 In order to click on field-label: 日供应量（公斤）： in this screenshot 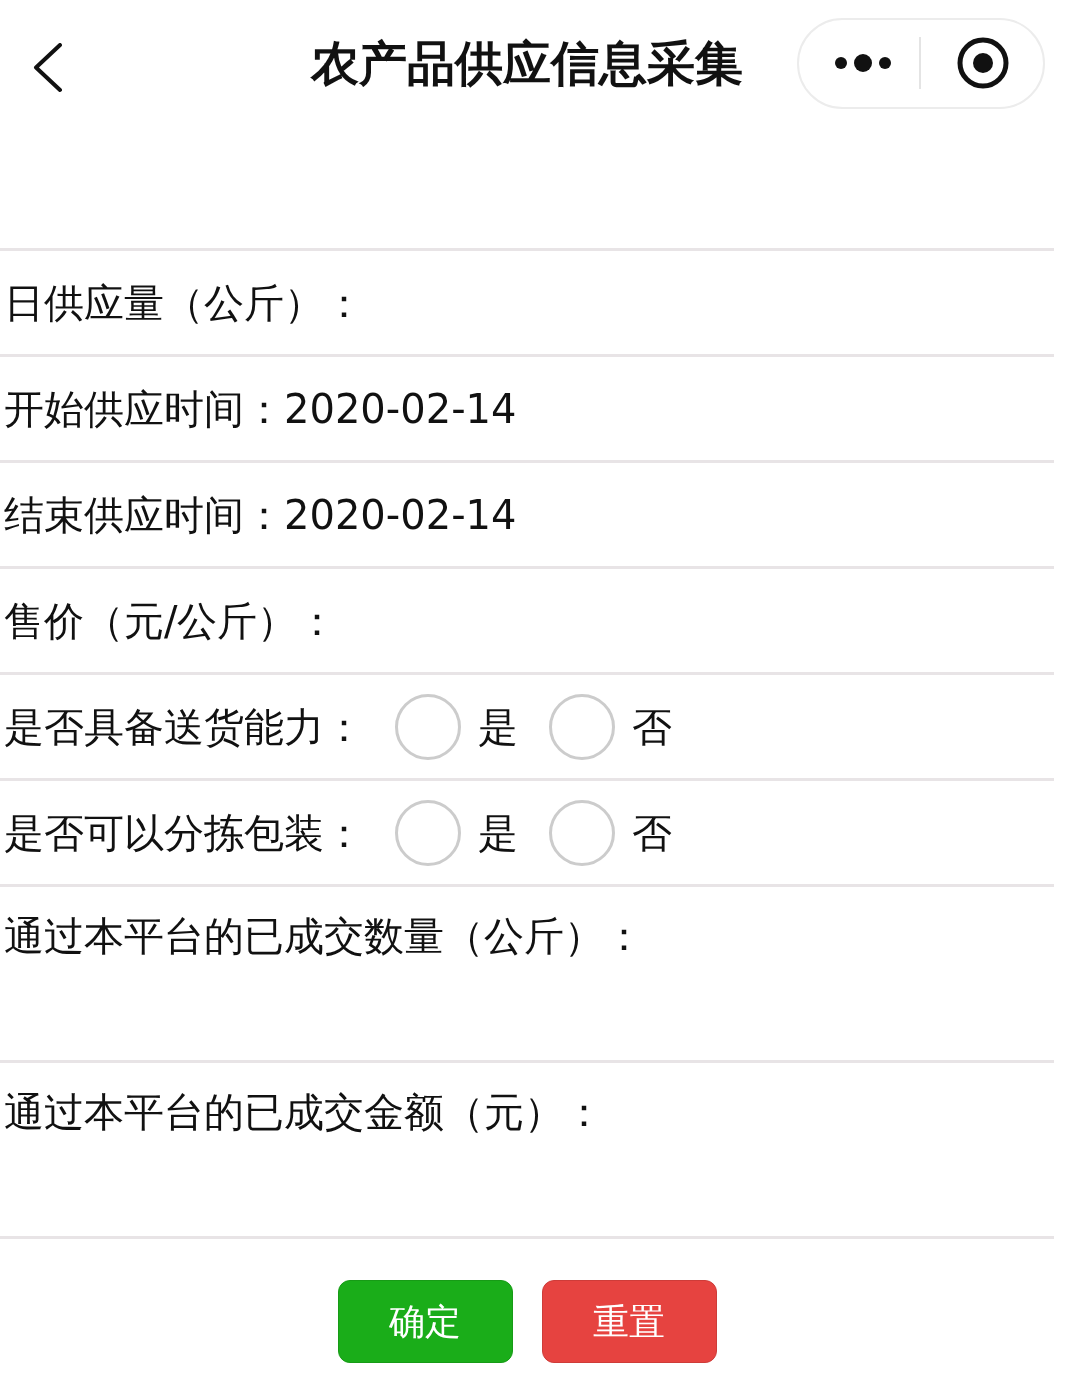, I will do `click(184, 302)`.